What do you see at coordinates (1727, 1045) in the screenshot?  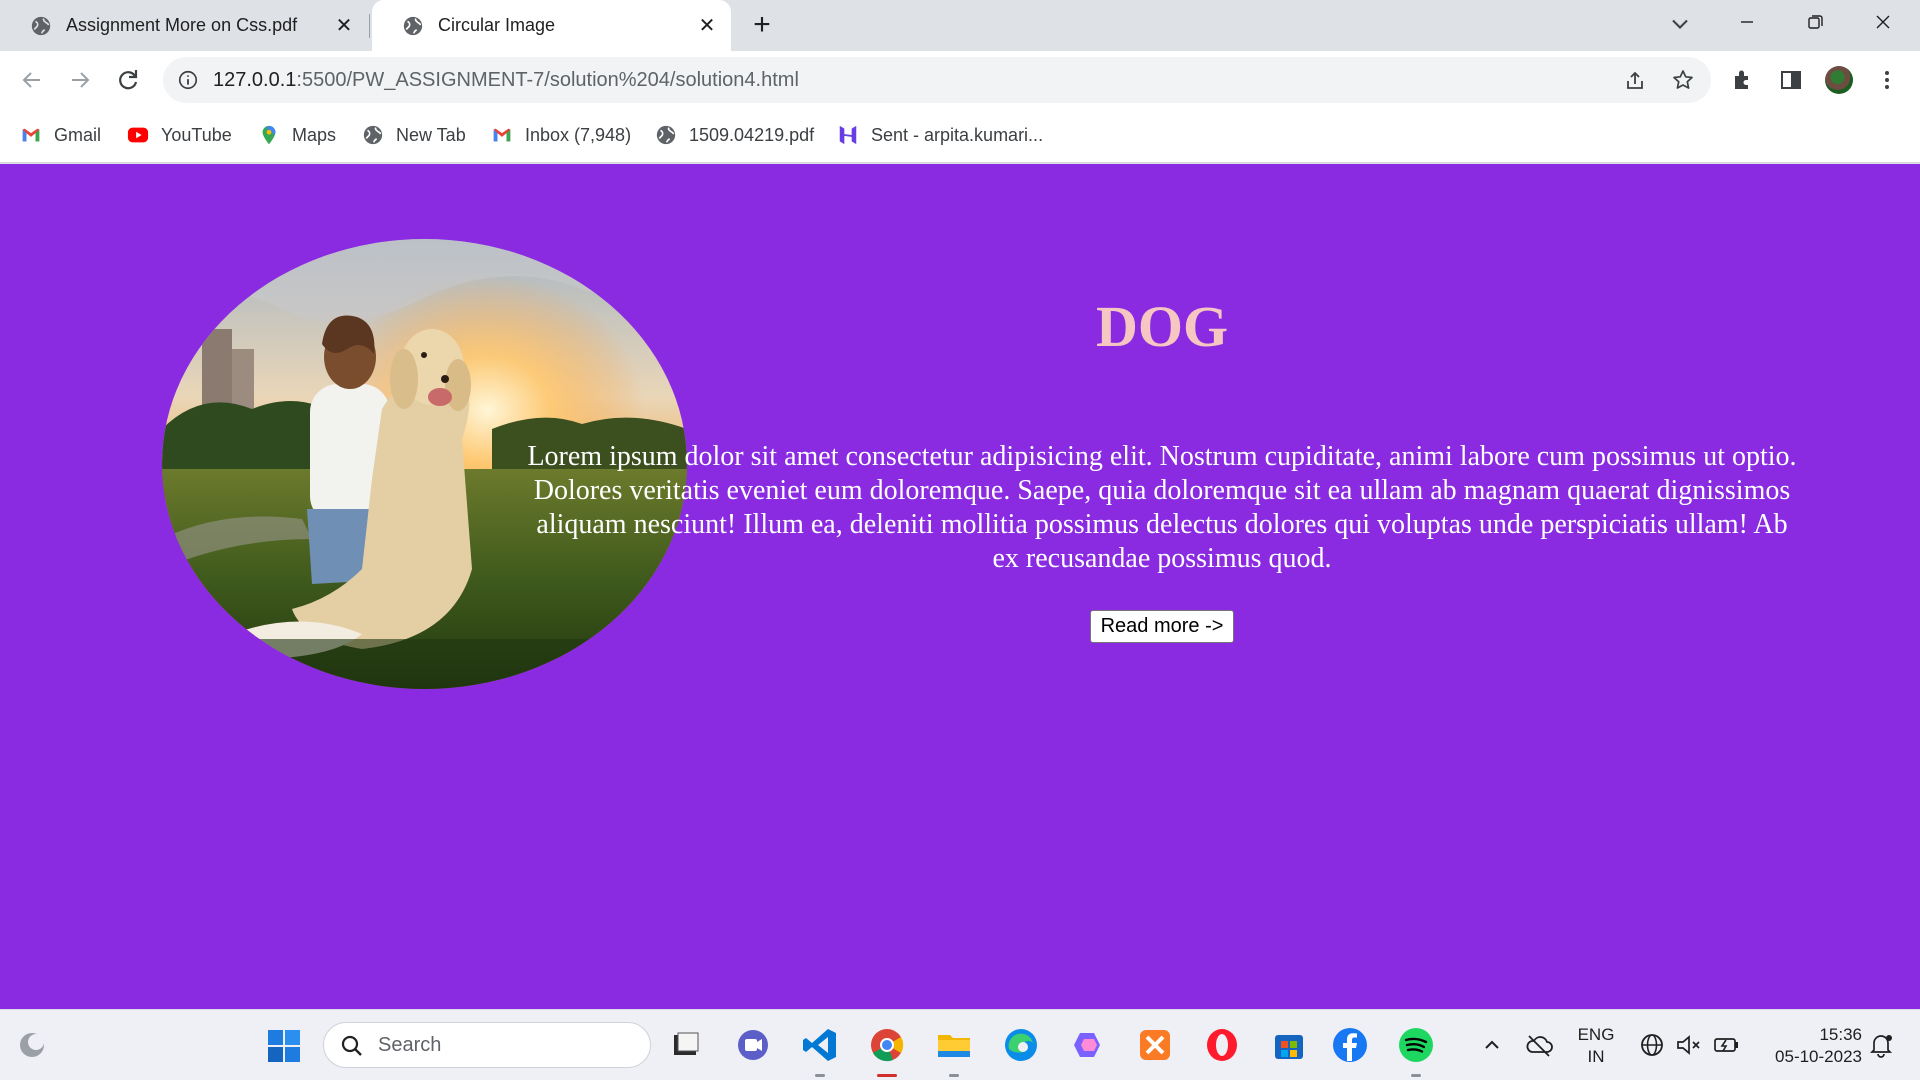 I see `battery-charging-icon` at bounding box center [1727, 1045].